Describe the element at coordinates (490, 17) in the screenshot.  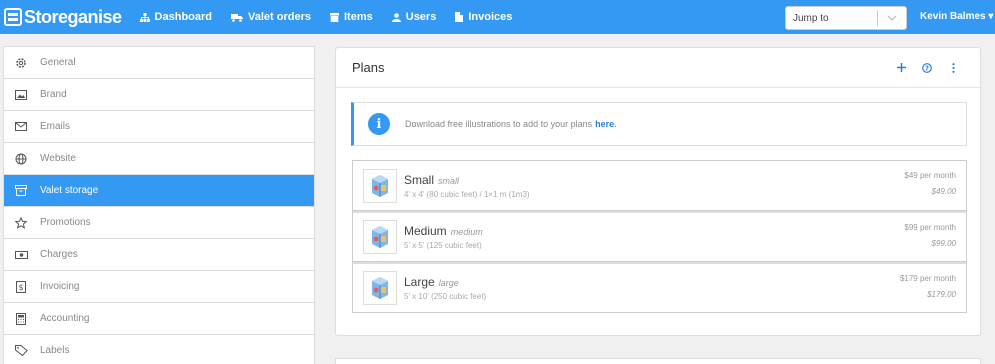
I see `nav-label: Invoices` at that location.